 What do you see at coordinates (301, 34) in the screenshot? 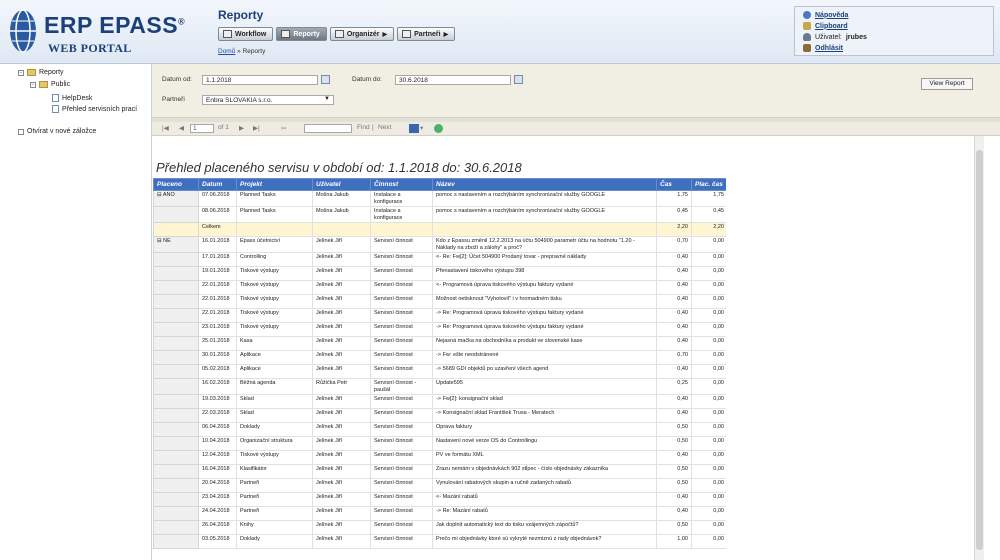
I see `menu-button-1: Reporty` at bounding box center [301, 34].